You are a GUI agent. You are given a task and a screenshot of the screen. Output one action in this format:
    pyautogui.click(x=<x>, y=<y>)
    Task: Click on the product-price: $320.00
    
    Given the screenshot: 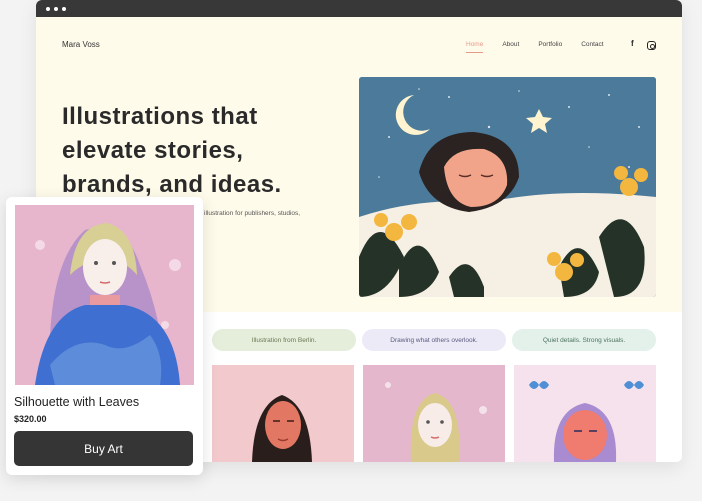 What is the action you would take?
    pyautogui.click(x=30, y=419)
    